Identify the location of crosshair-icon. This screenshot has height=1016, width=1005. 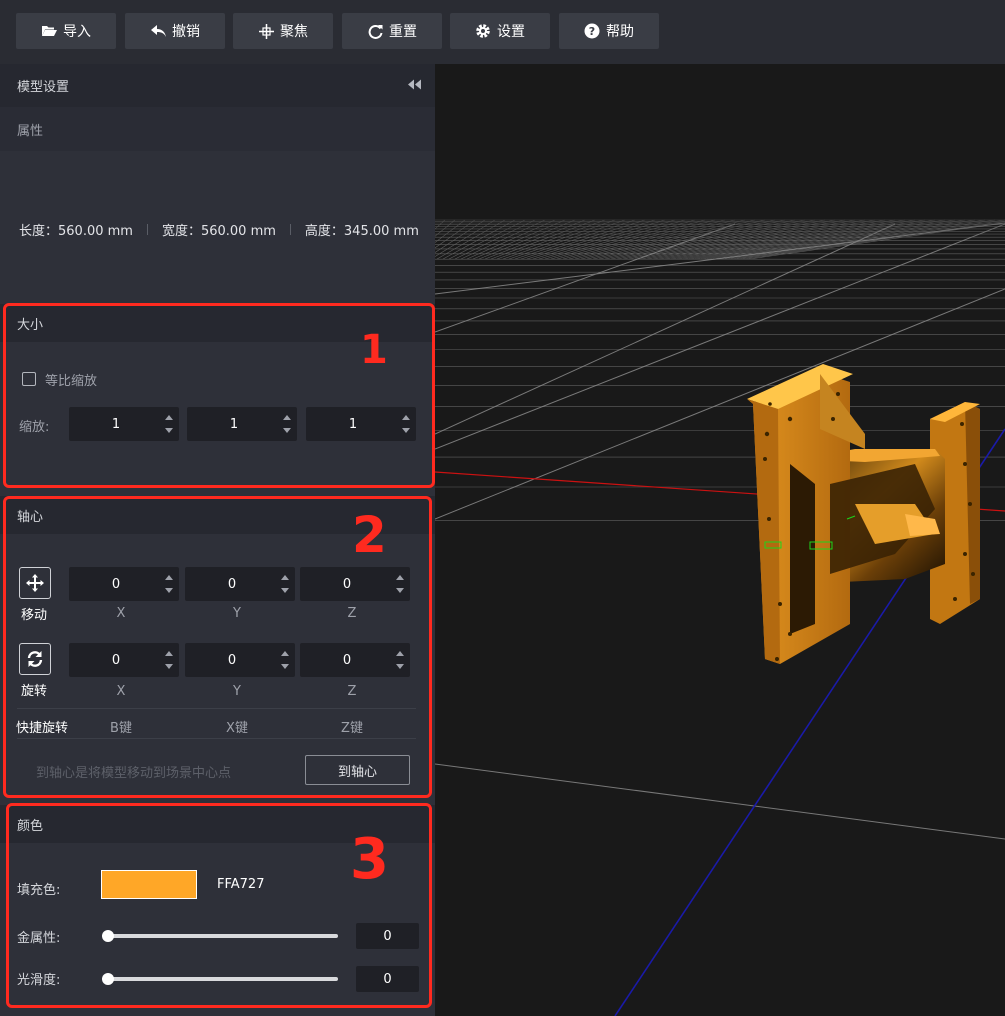
(266, 31).